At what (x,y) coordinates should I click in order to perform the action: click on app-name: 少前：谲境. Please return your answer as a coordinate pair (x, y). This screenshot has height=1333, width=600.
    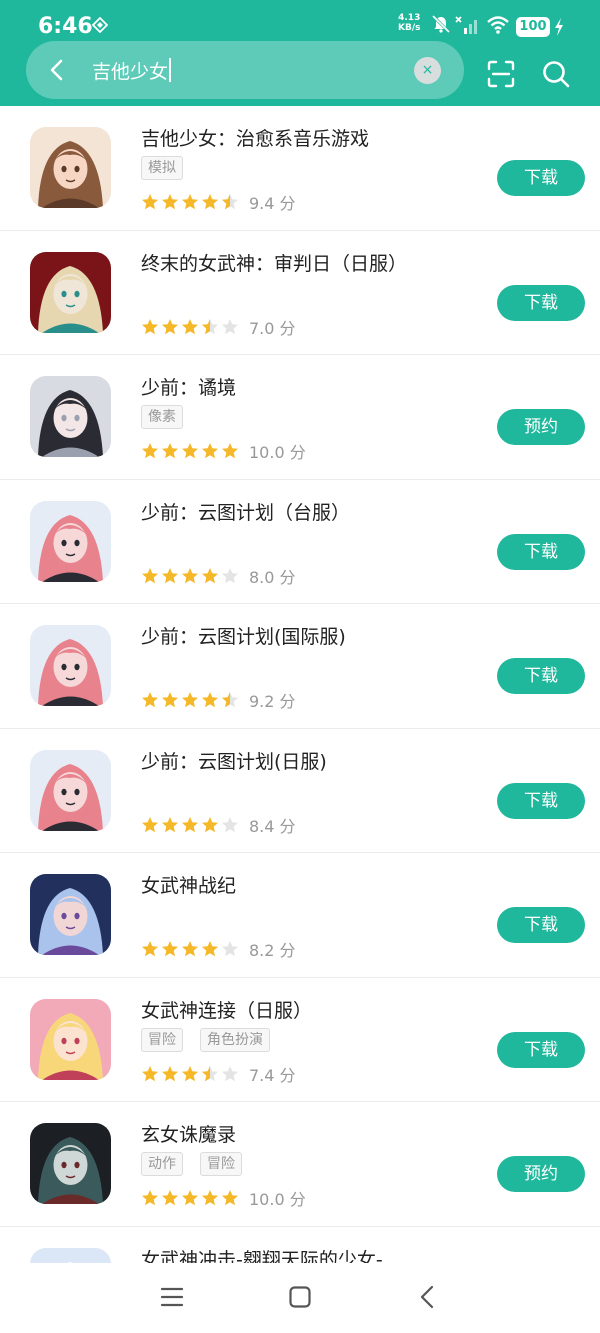
    Looking at the image, I should click on (189, 388).